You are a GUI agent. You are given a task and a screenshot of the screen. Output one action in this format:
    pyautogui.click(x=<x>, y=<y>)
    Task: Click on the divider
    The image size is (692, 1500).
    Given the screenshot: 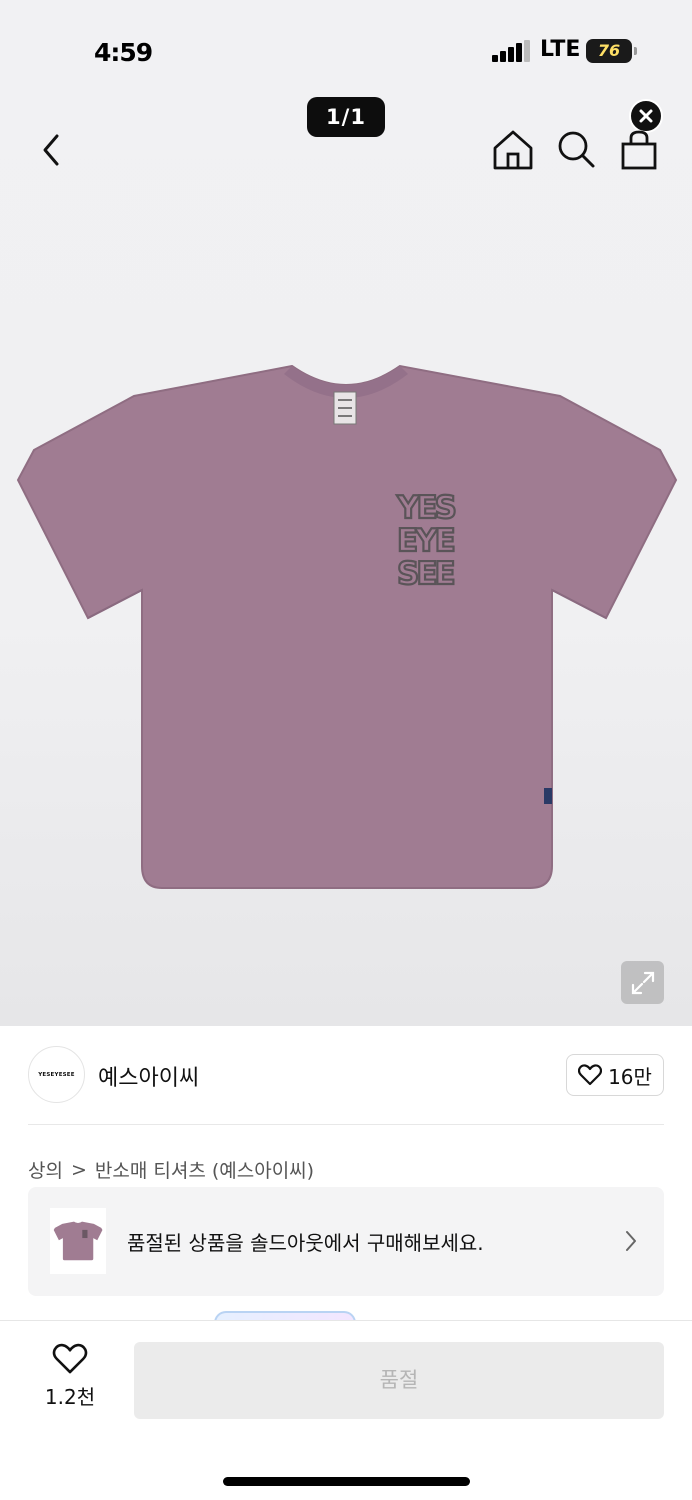 What is the action you would take?
    pyautogui.click(x=346, y=1124)
    